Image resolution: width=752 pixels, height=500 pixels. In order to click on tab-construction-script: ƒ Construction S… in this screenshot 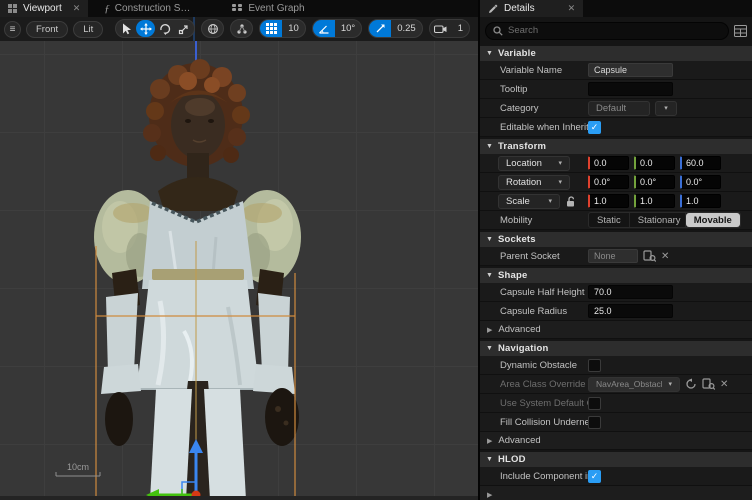, I will do `click(147, 8)`.